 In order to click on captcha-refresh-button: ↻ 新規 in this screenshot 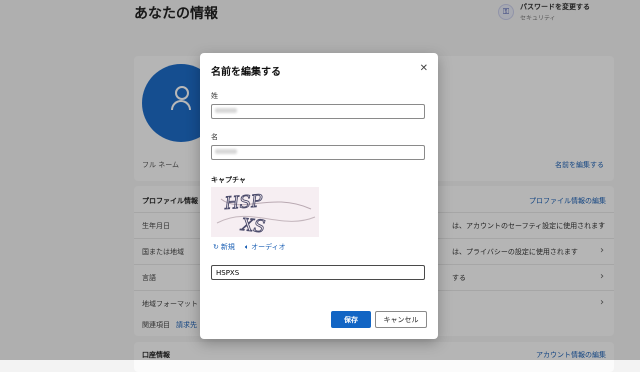, I will do `click(224, 247)`.